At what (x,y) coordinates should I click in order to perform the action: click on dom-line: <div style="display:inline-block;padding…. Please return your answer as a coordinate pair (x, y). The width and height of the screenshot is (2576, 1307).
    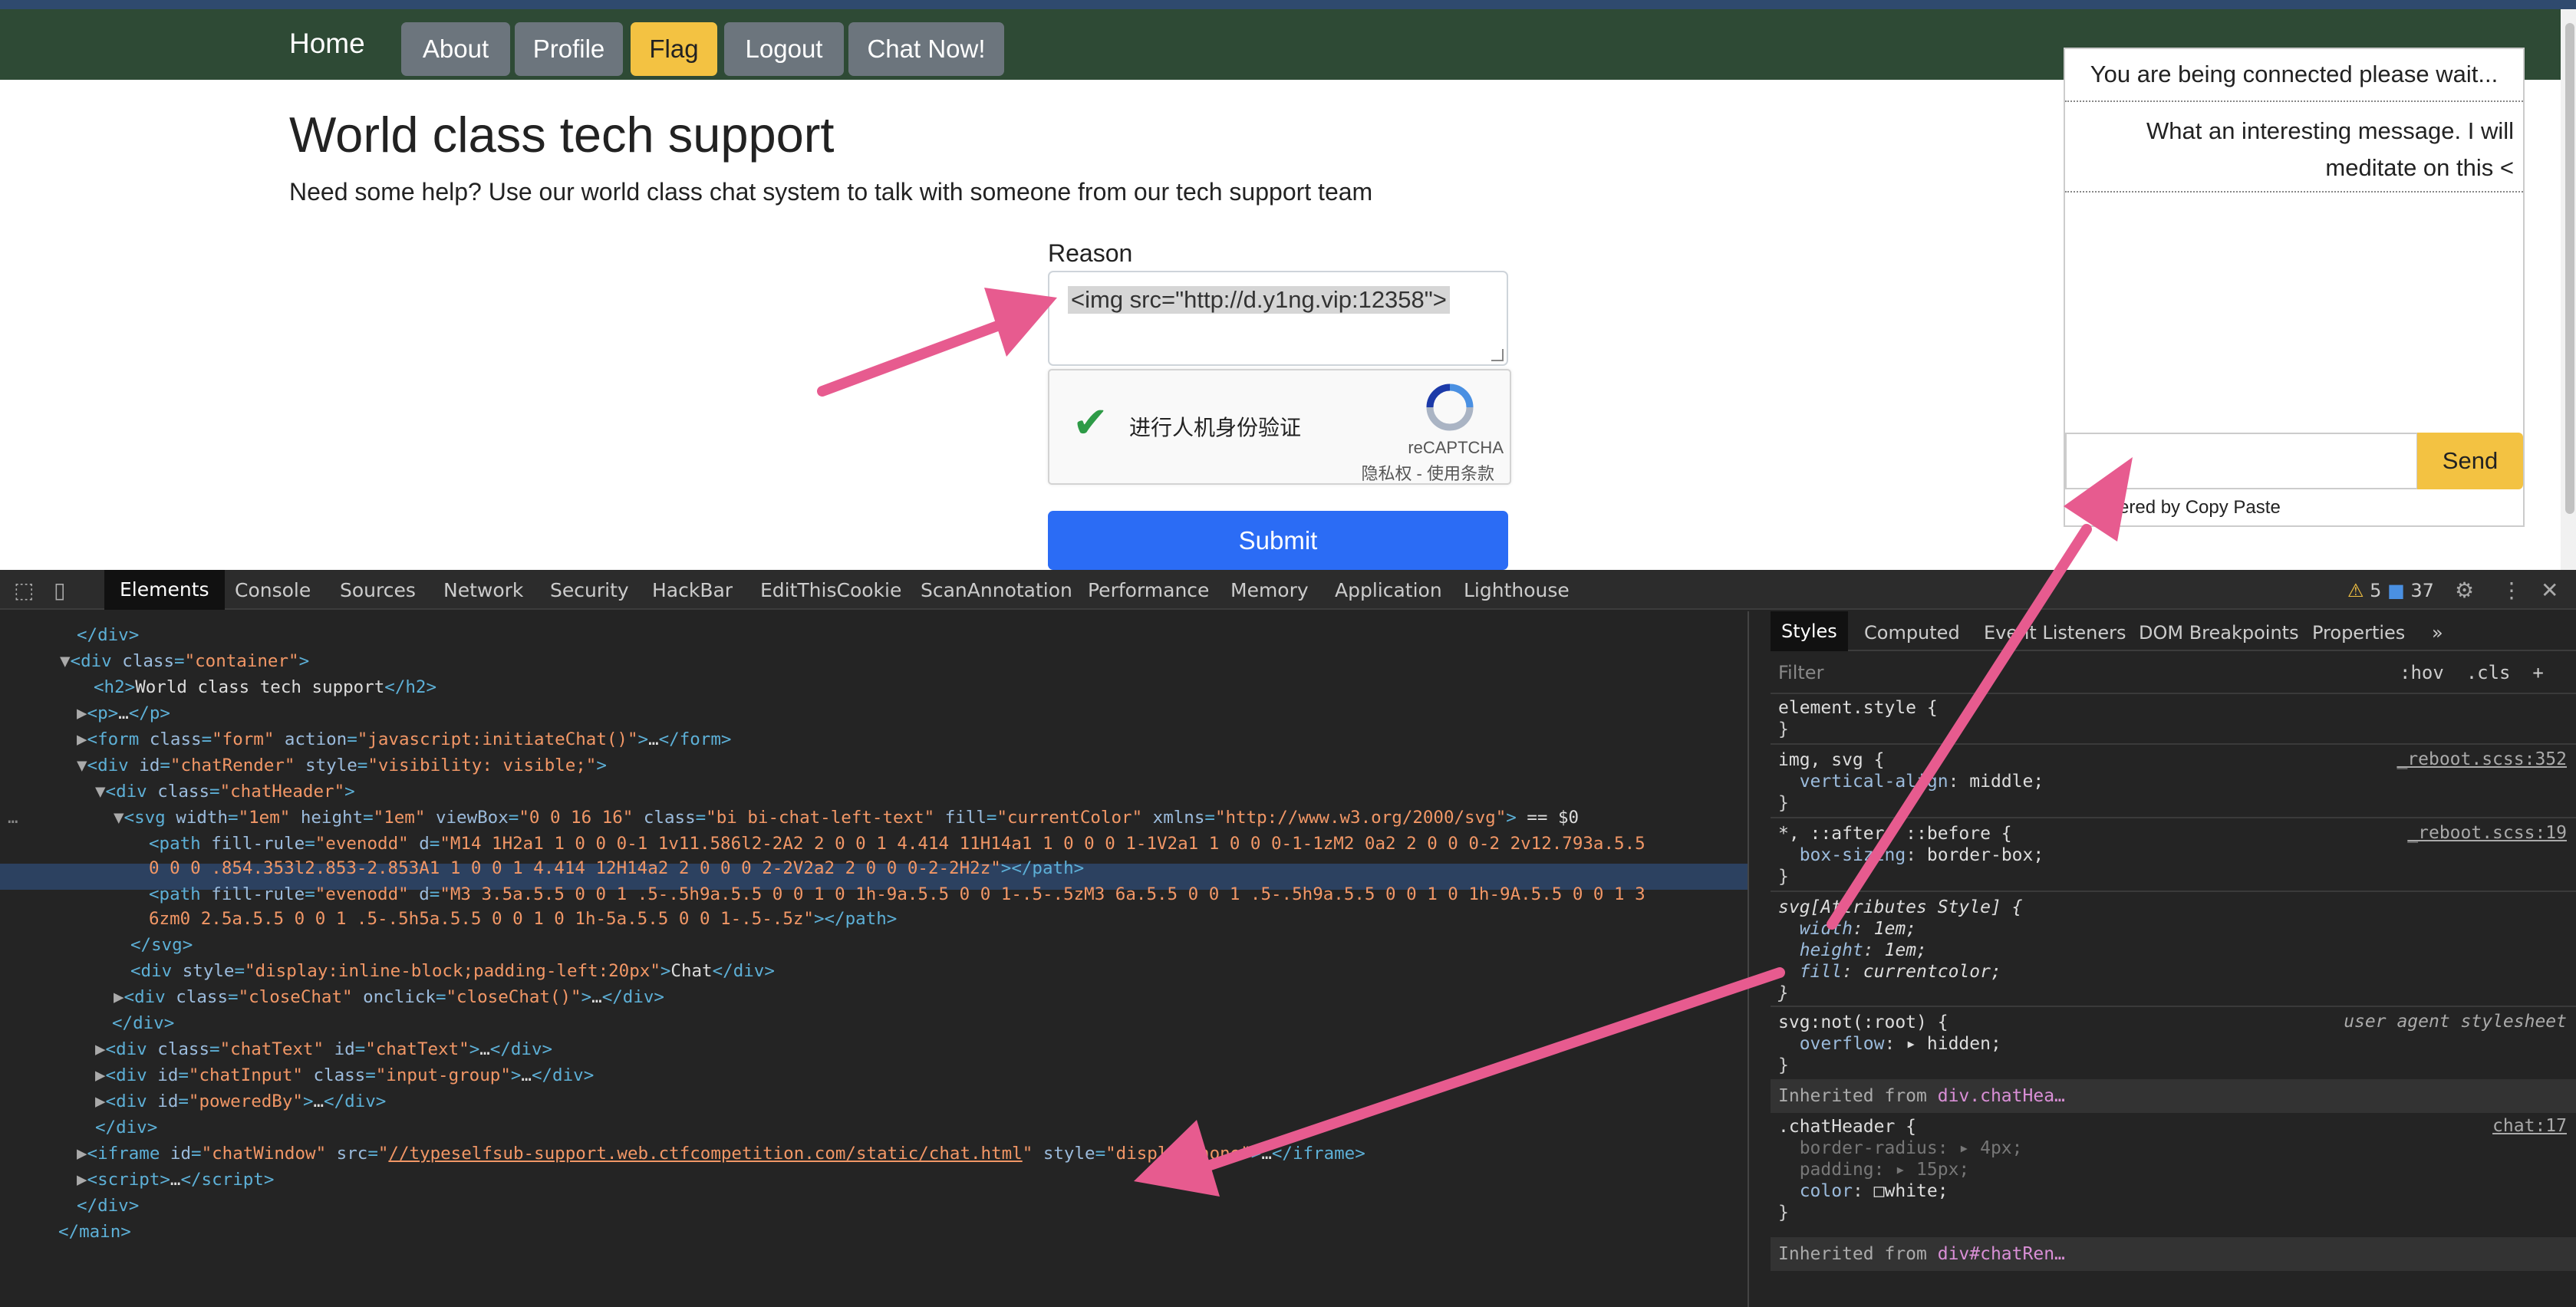
    Looking at the image, I should click on (452, 971).